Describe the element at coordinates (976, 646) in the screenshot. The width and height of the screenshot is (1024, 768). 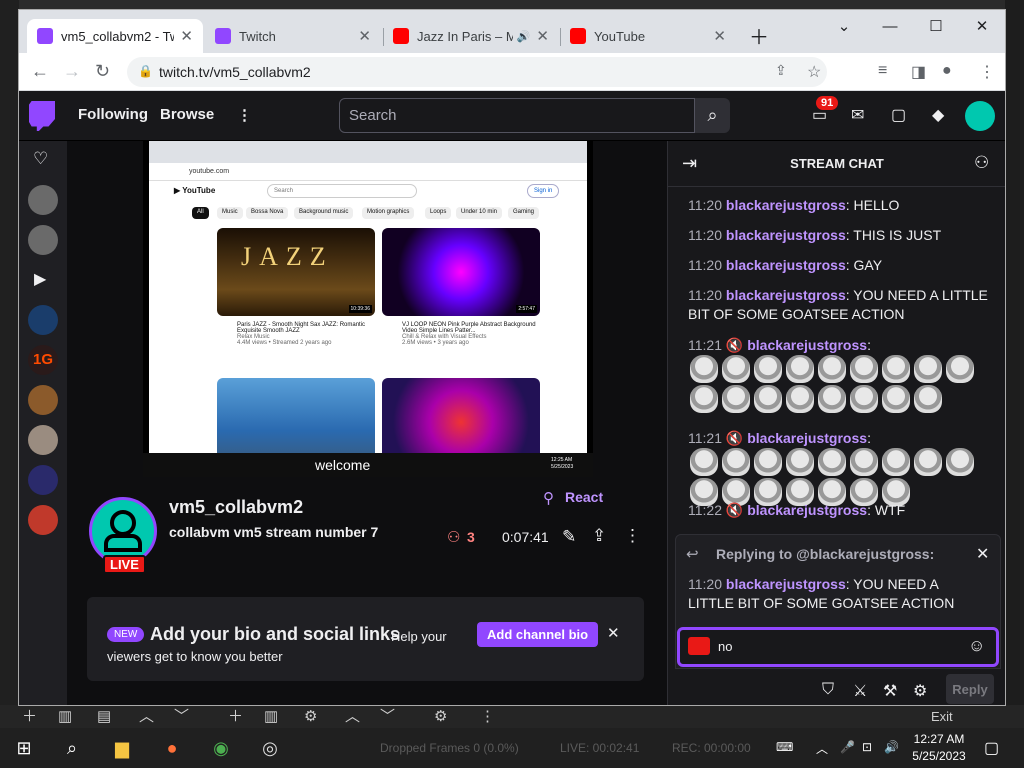
I see `emote-picker-icon: ☺` at that location.